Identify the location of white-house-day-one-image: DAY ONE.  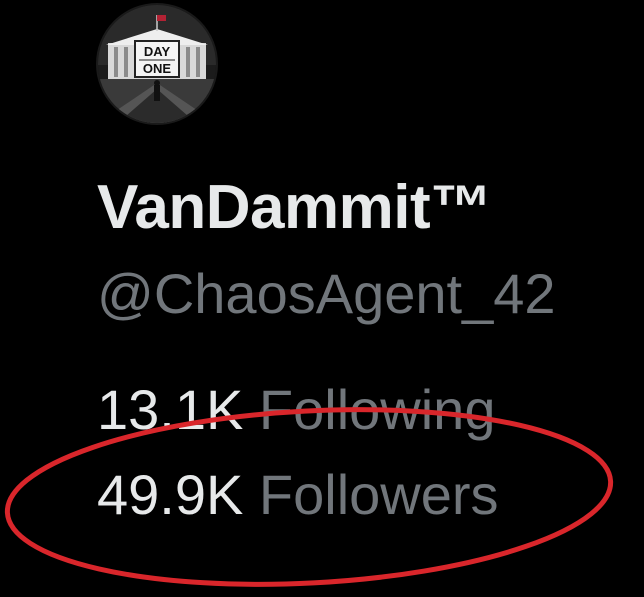
(157, 64).